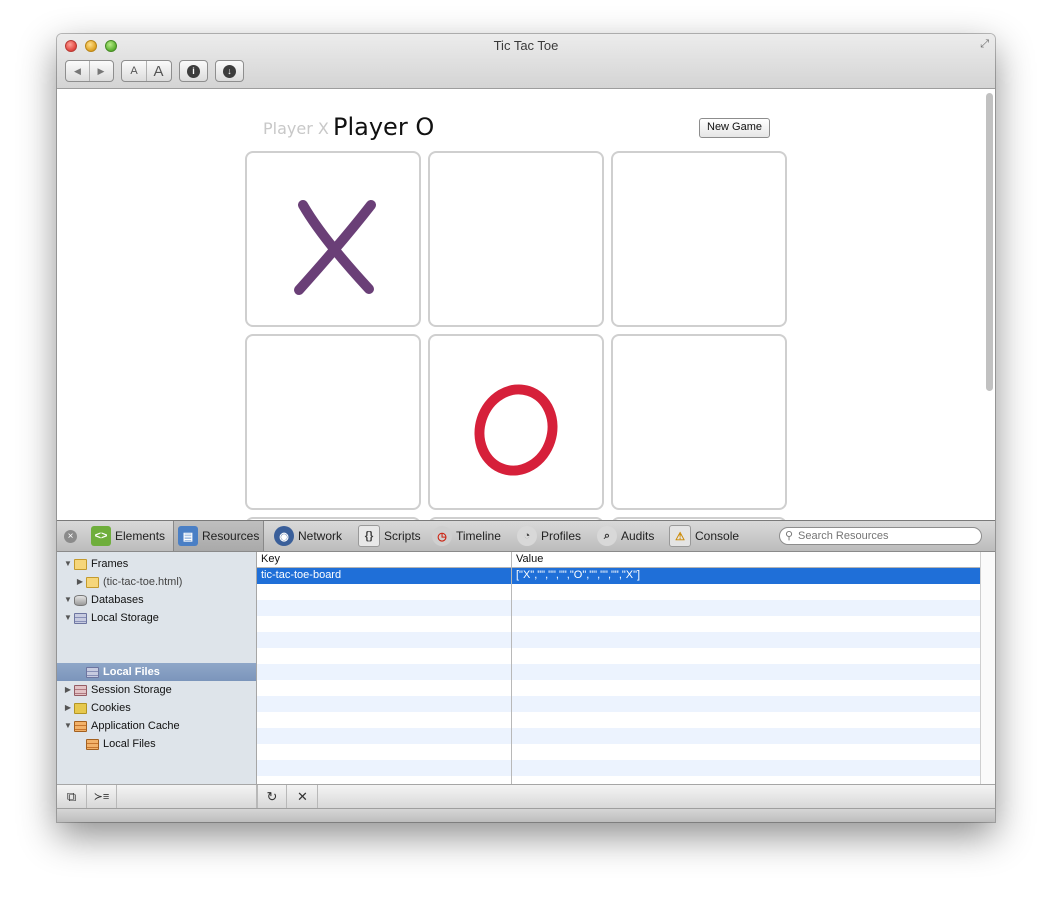 This screenshot has width=1052, height=901. Describe the element at coordinates (135, 726) in the screenshot. I see `tree-label: Application Cache` at that location.